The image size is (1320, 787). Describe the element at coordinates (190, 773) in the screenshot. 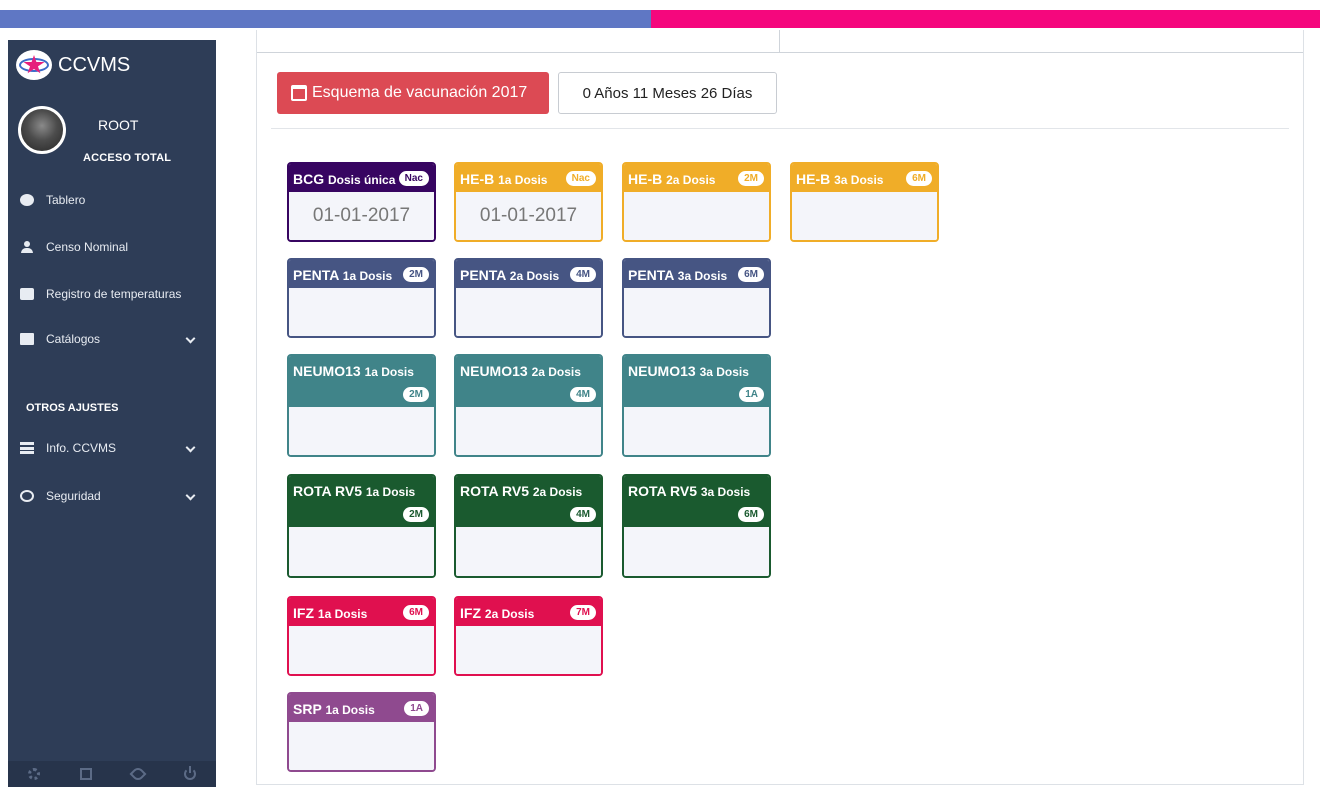

I see `power-icon` at that location.